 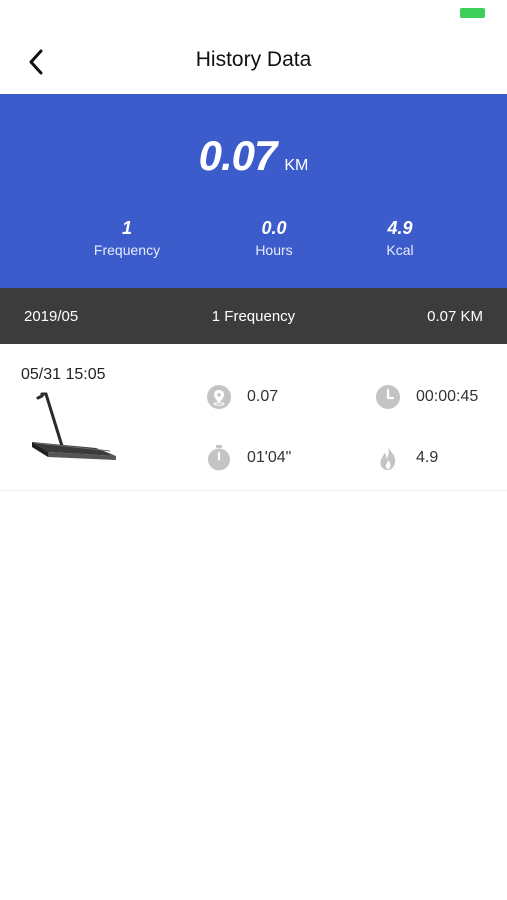 I want to click on month-summary-bar: 2019/05 1 Frequency 0.07 KM, so click(x=253, y=316).